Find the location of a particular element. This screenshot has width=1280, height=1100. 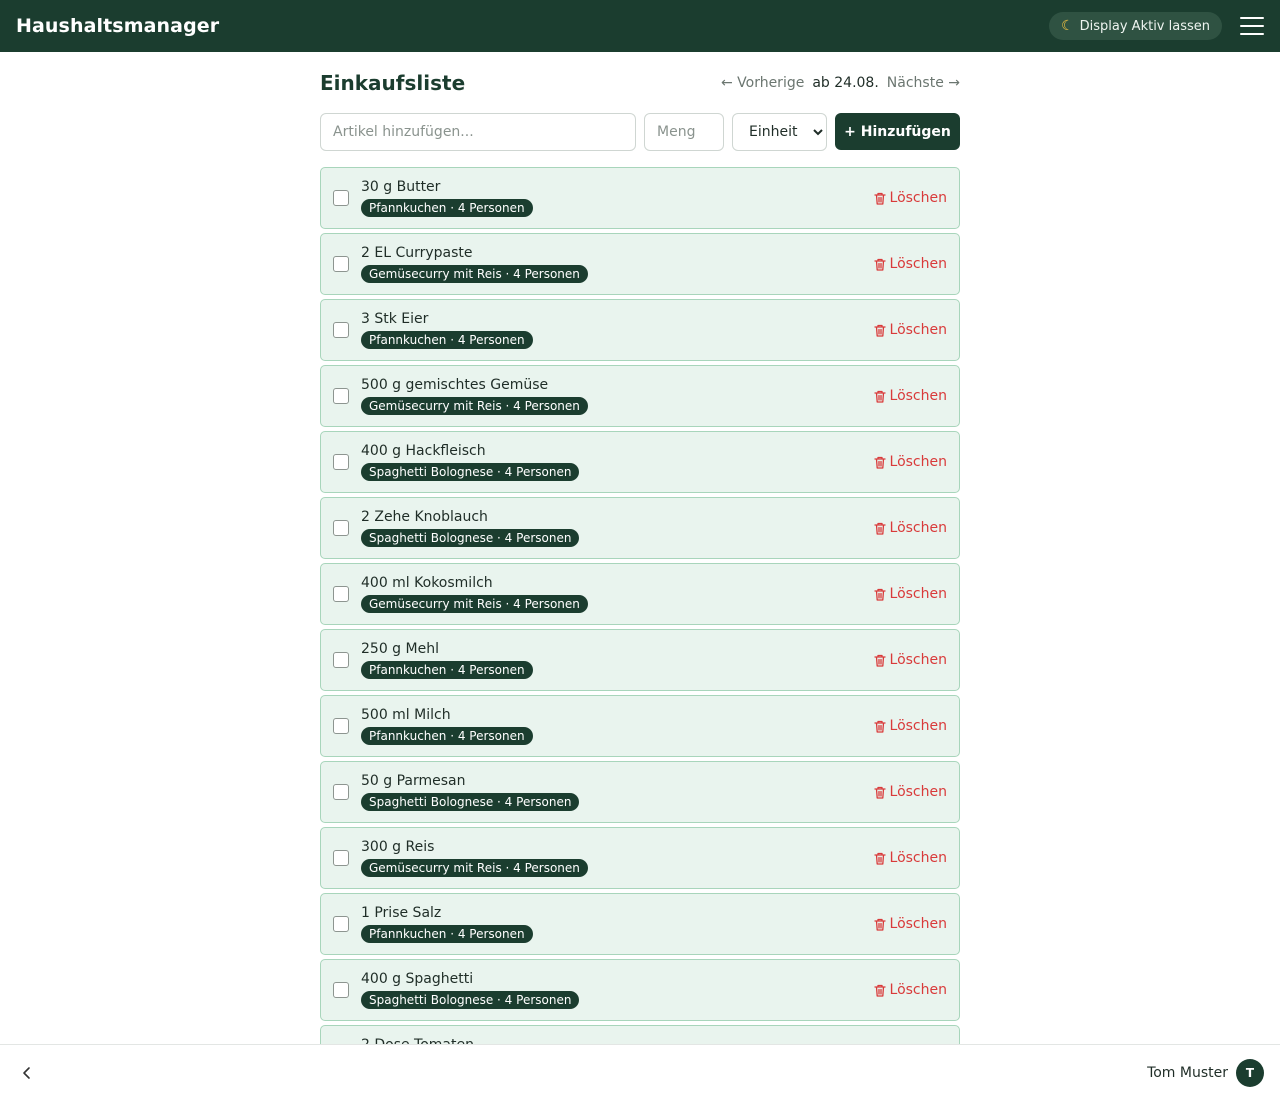

add-item-button: + Hinzufügen is located at coordinates (897, 131).